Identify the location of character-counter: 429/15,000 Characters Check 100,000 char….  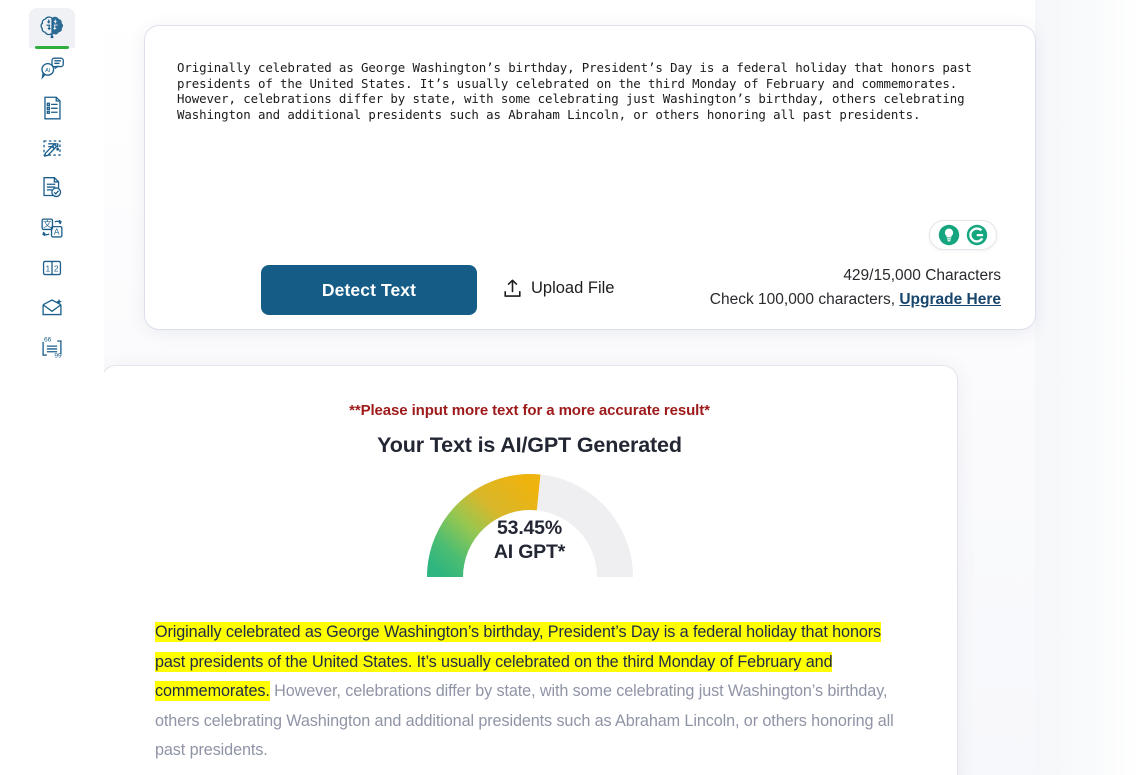
(855, 288).